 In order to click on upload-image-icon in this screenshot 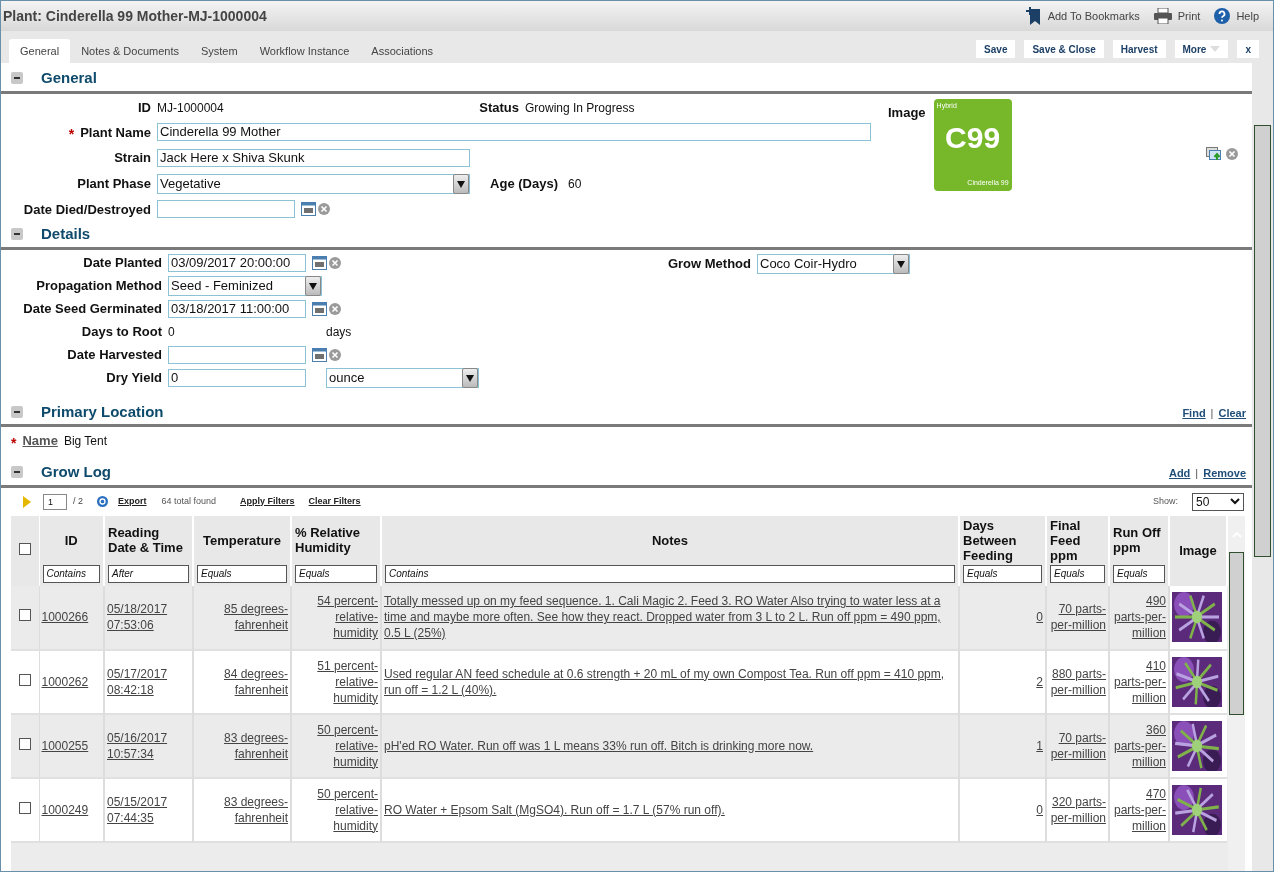, I will do `click(1214, 153)`.